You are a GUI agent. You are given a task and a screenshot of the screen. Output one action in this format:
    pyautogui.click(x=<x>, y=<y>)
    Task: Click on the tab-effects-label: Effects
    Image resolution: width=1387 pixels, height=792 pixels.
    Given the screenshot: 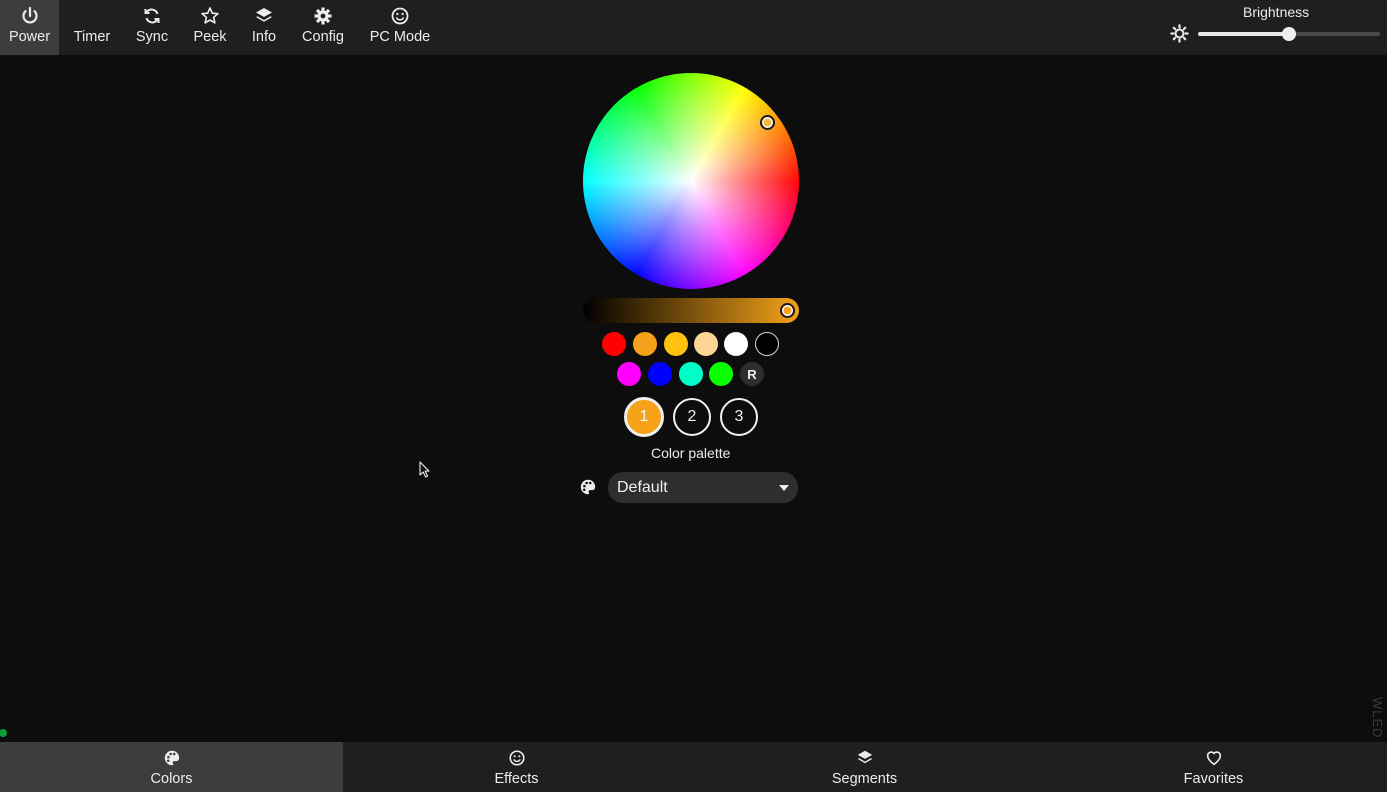 What is the action you would take?
    pyautogui.click(x=516, y=779)
    